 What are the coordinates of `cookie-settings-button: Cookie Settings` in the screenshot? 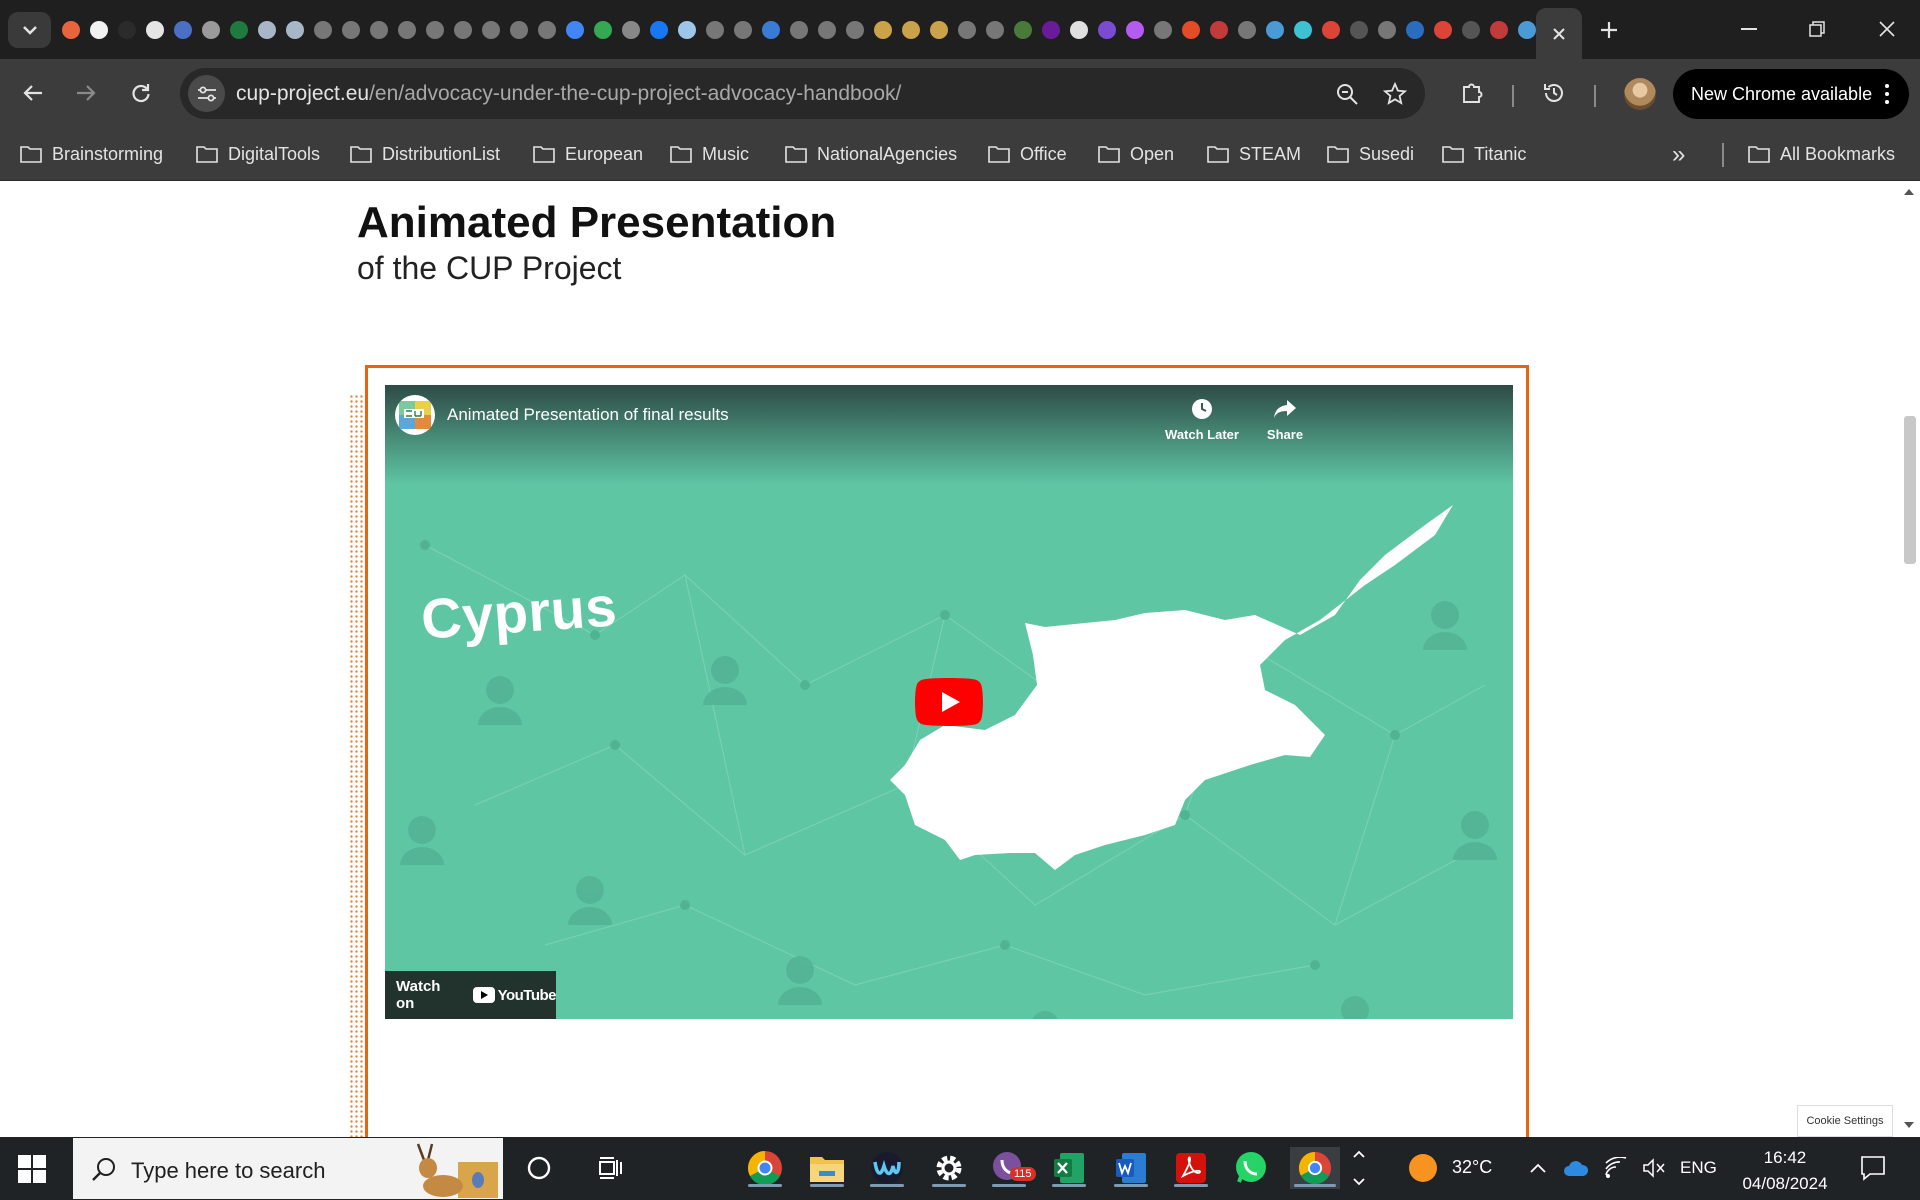 It's located at (1845, 1121).